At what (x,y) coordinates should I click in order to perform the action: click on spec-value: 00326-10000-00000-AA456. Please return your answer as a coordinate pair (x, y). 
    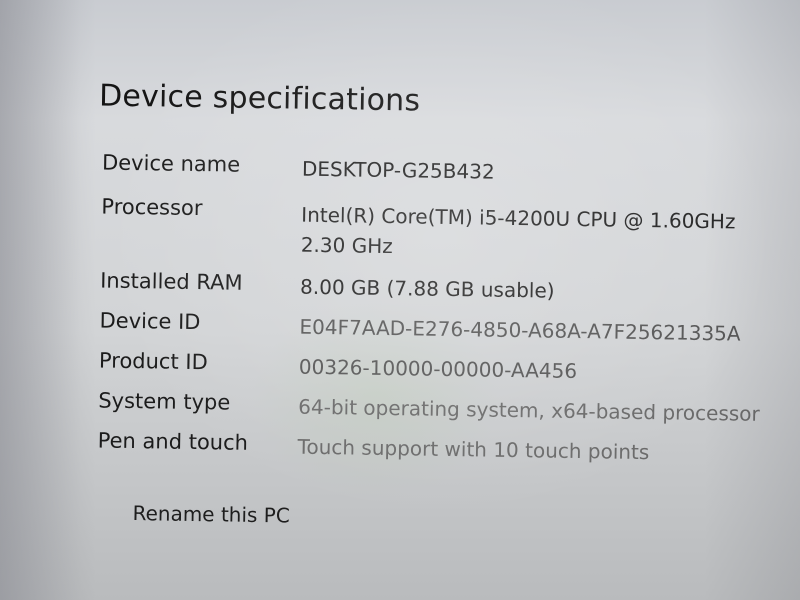
    Looking at the image, I should click on (438, 369).